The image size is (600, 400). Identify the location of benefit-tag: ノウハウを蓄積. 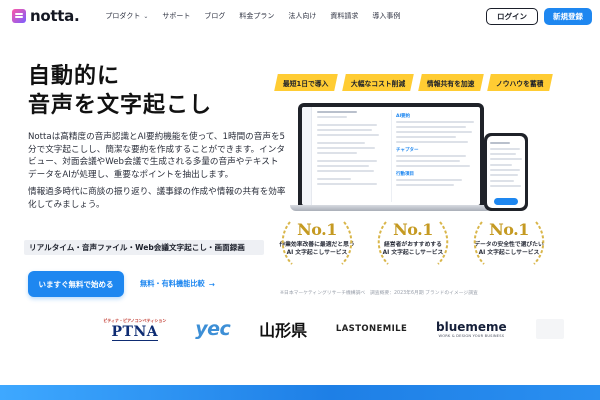
(520, 82).